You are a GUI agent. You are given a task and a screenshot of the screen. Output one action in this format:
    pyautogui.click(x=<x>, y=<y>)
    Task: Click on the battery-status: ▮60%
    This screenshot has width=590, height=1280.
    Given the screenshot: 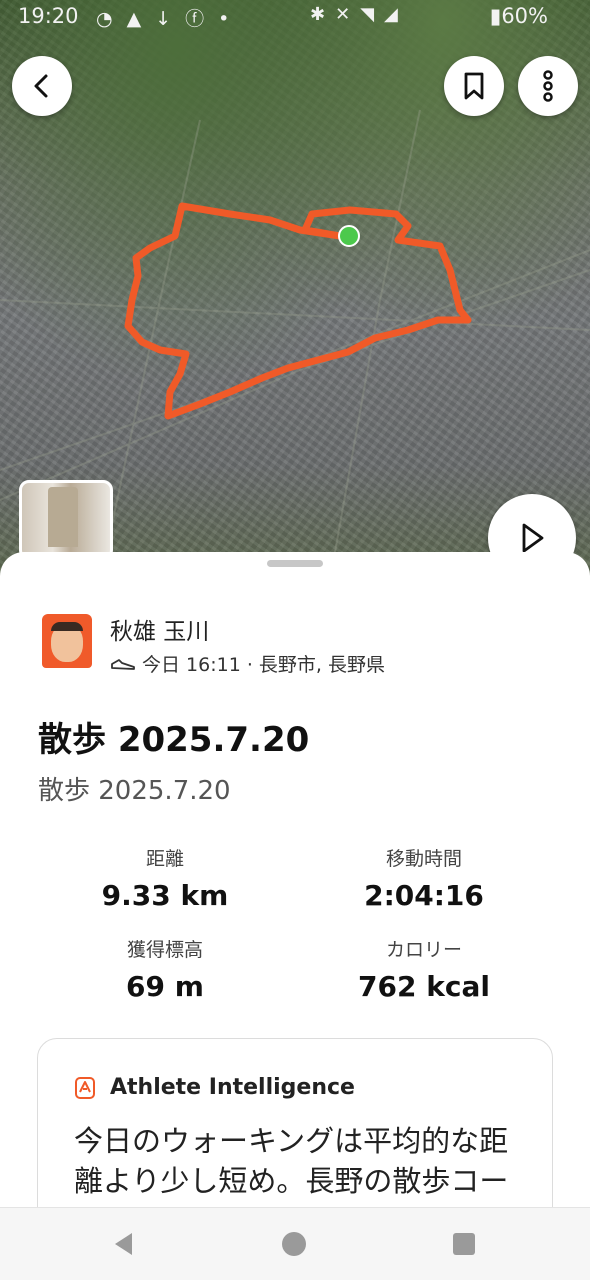 What is the action you would take?
    pyautogui.click(x=519, y=16)
    